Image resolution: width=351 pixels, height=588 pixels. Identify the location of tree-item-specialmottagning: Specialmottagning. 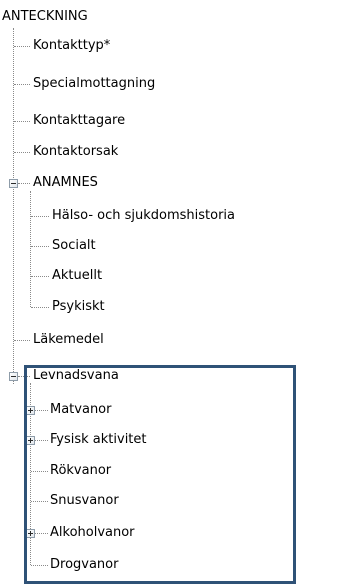
(94, 84).